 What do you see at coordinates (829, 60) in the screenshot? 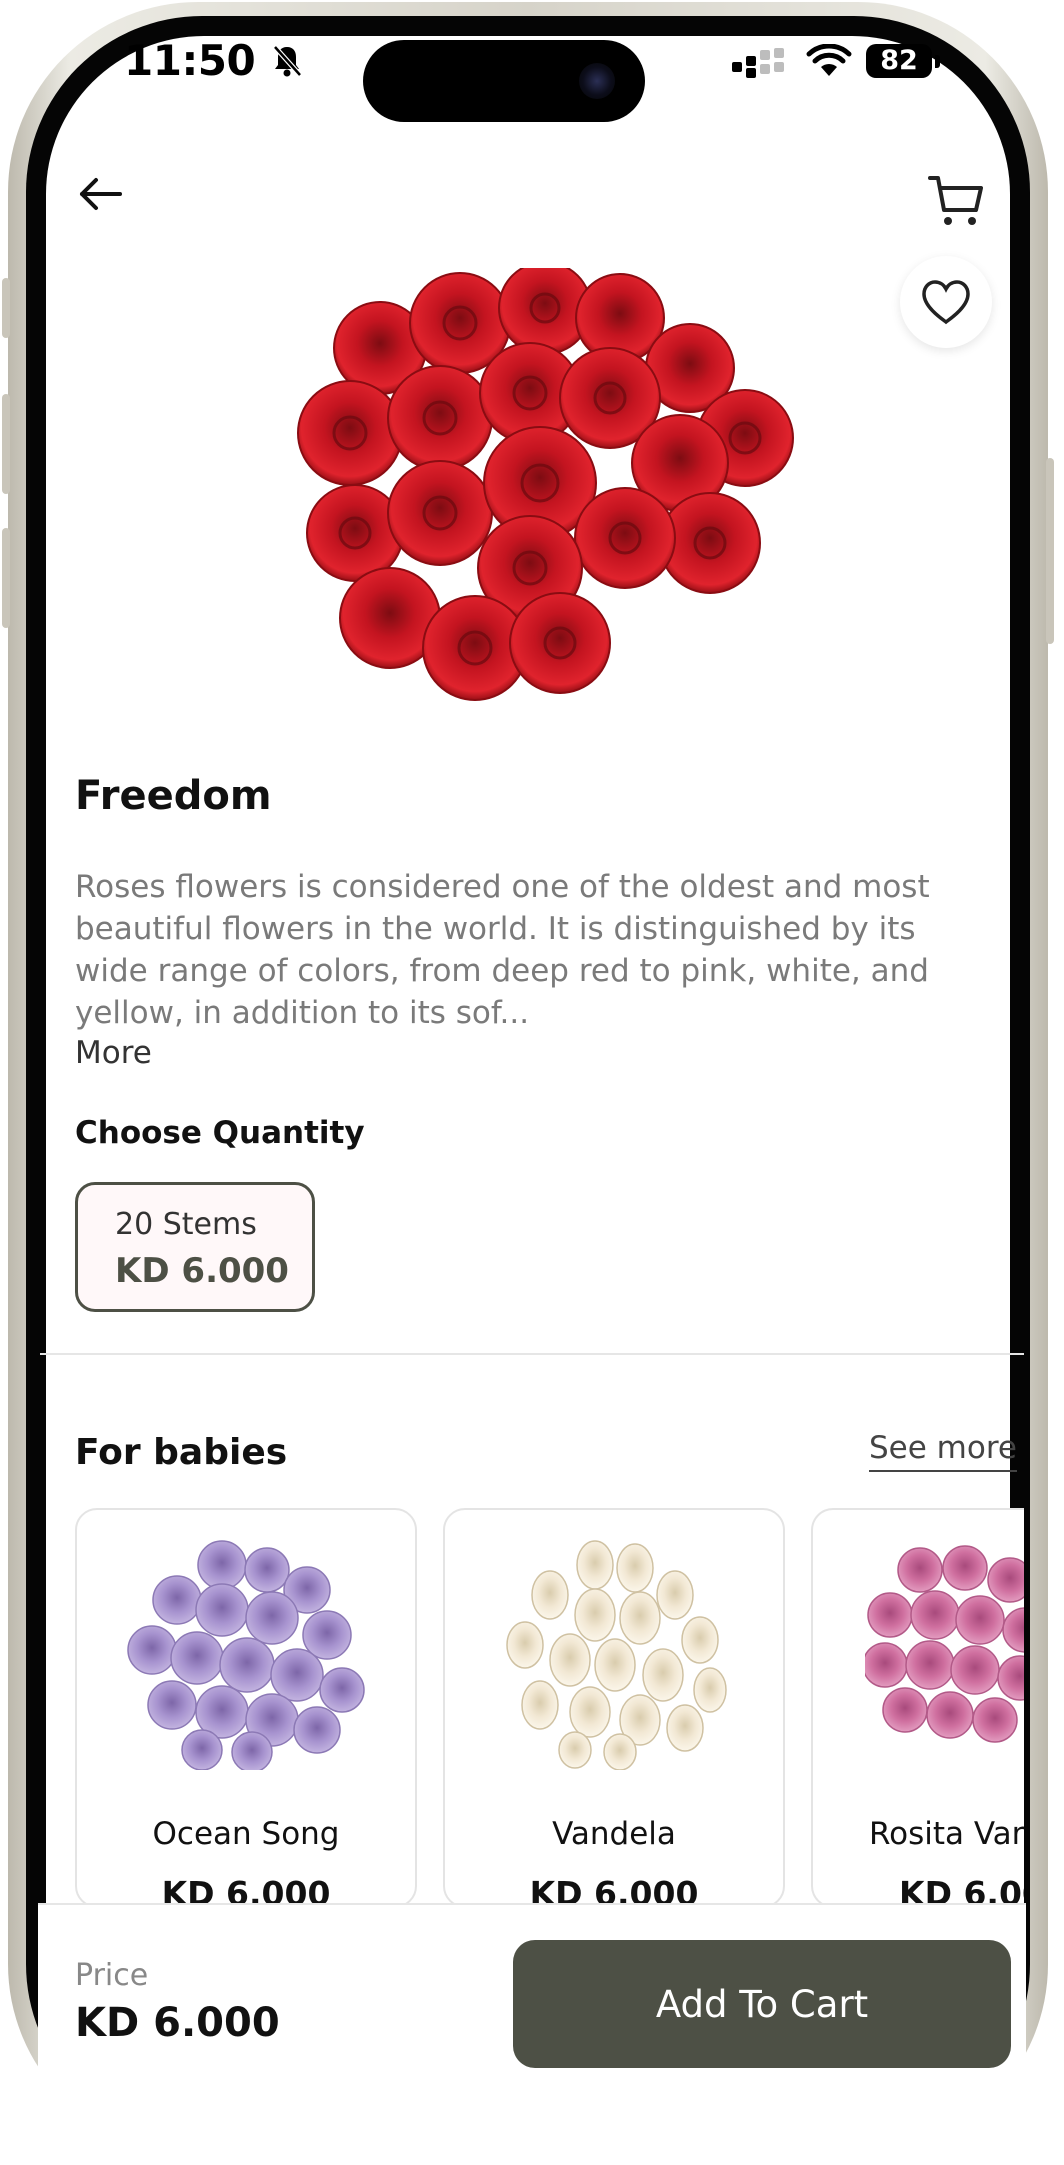
I see `wifi-icon` at bounding box center [829, 60].